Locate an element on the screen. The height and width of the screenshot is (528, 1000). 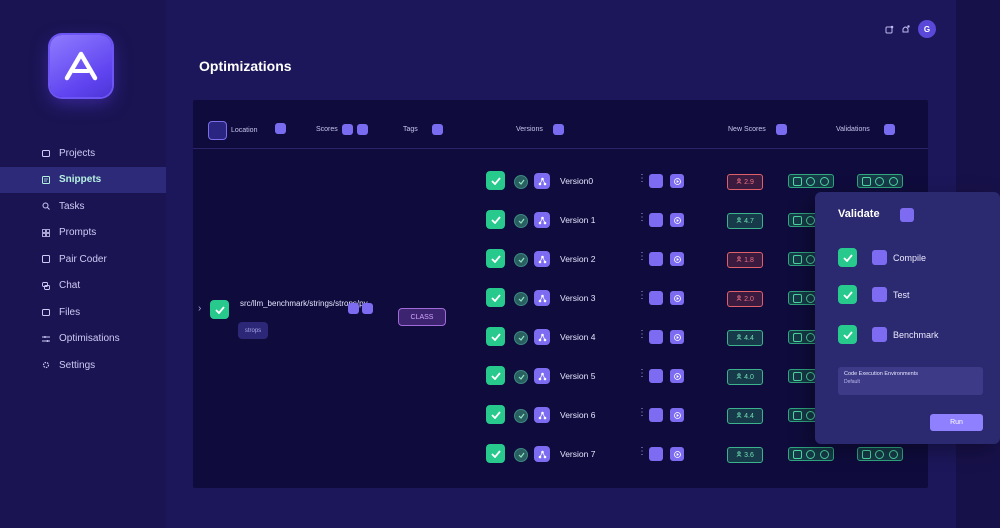
snippet-icon is located at coordinates (46, 179).